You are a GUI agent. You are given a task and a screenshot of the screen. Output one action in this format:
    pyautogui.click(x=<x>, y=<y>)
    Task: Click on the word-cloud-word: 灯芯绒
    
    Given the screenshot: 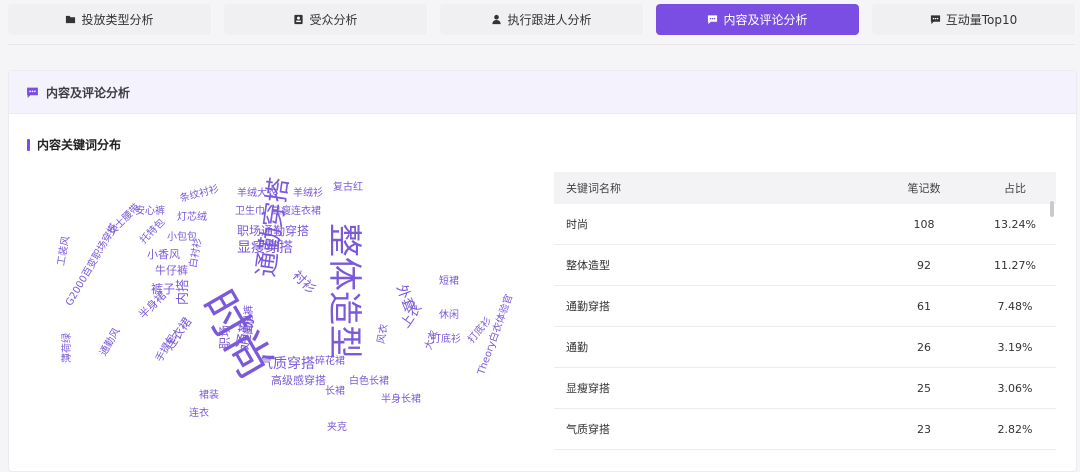 What is the action you would take?
    pyautogui.click(x=192, y=217)
    